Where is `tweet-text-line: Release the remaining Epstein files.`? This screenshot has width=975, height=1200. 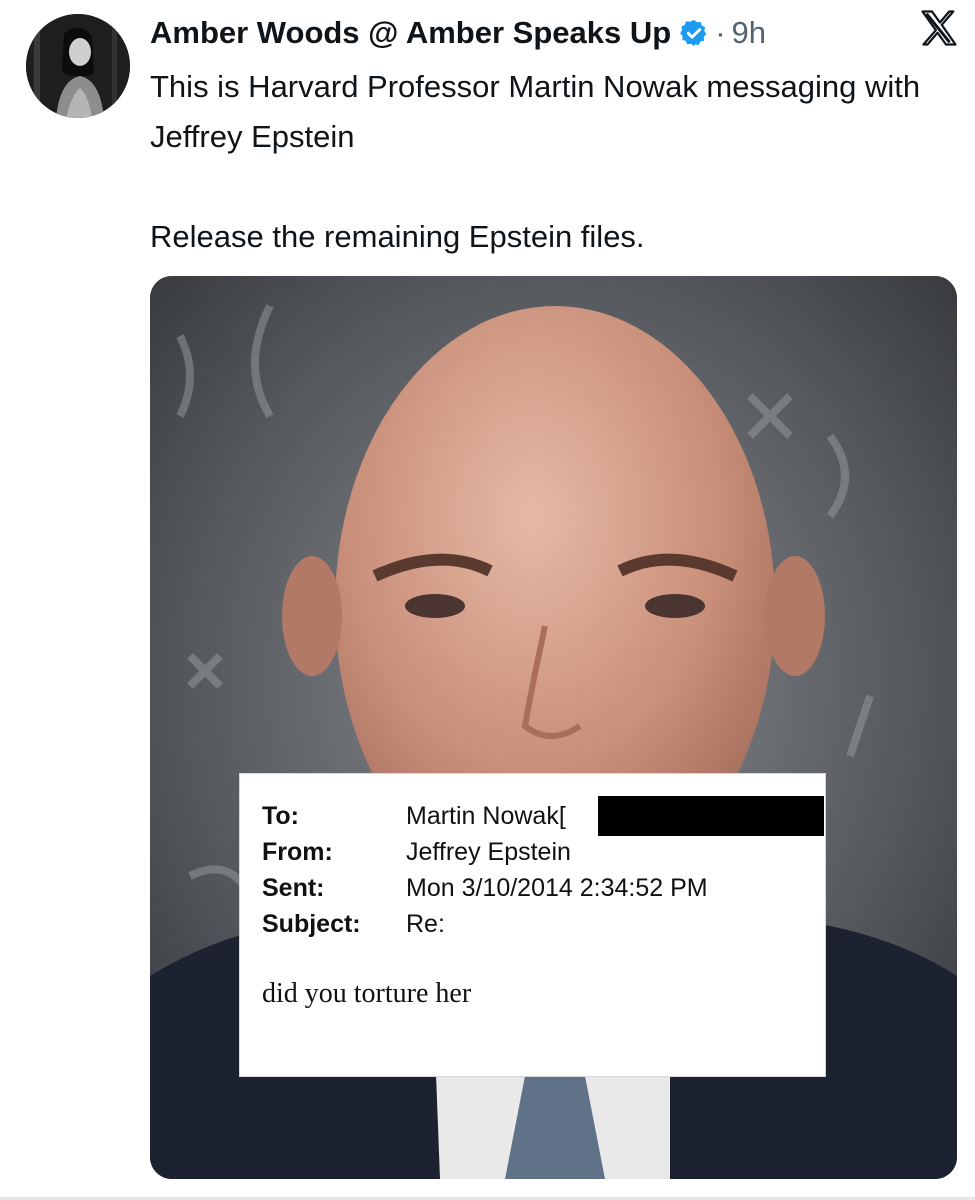
tweet-text-line: Release the remaining Epstein files. is located at coordinates (397, 236).